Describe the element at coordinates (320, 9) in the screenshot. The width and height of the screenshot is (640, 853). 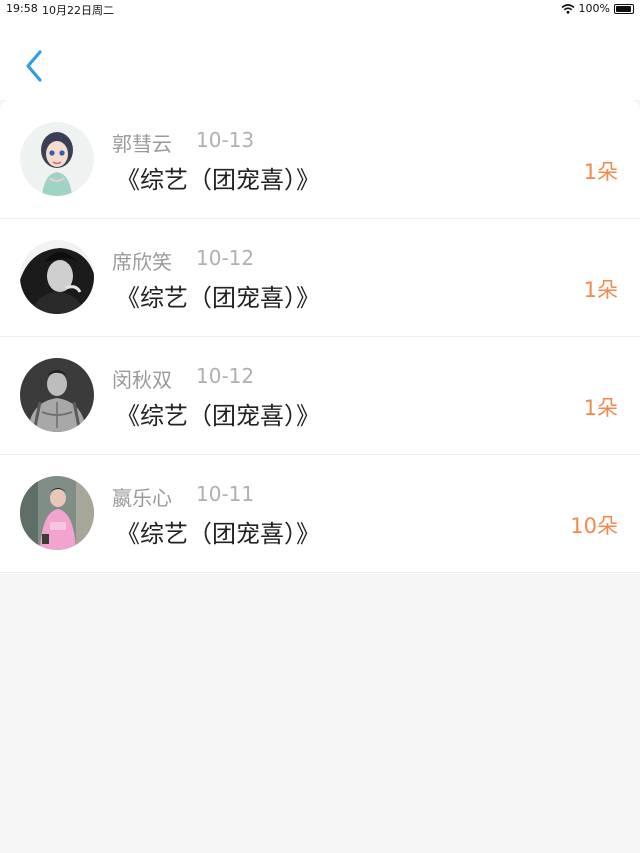
I see `status-bar: 19:58 10月22日周二 100%` at that location.